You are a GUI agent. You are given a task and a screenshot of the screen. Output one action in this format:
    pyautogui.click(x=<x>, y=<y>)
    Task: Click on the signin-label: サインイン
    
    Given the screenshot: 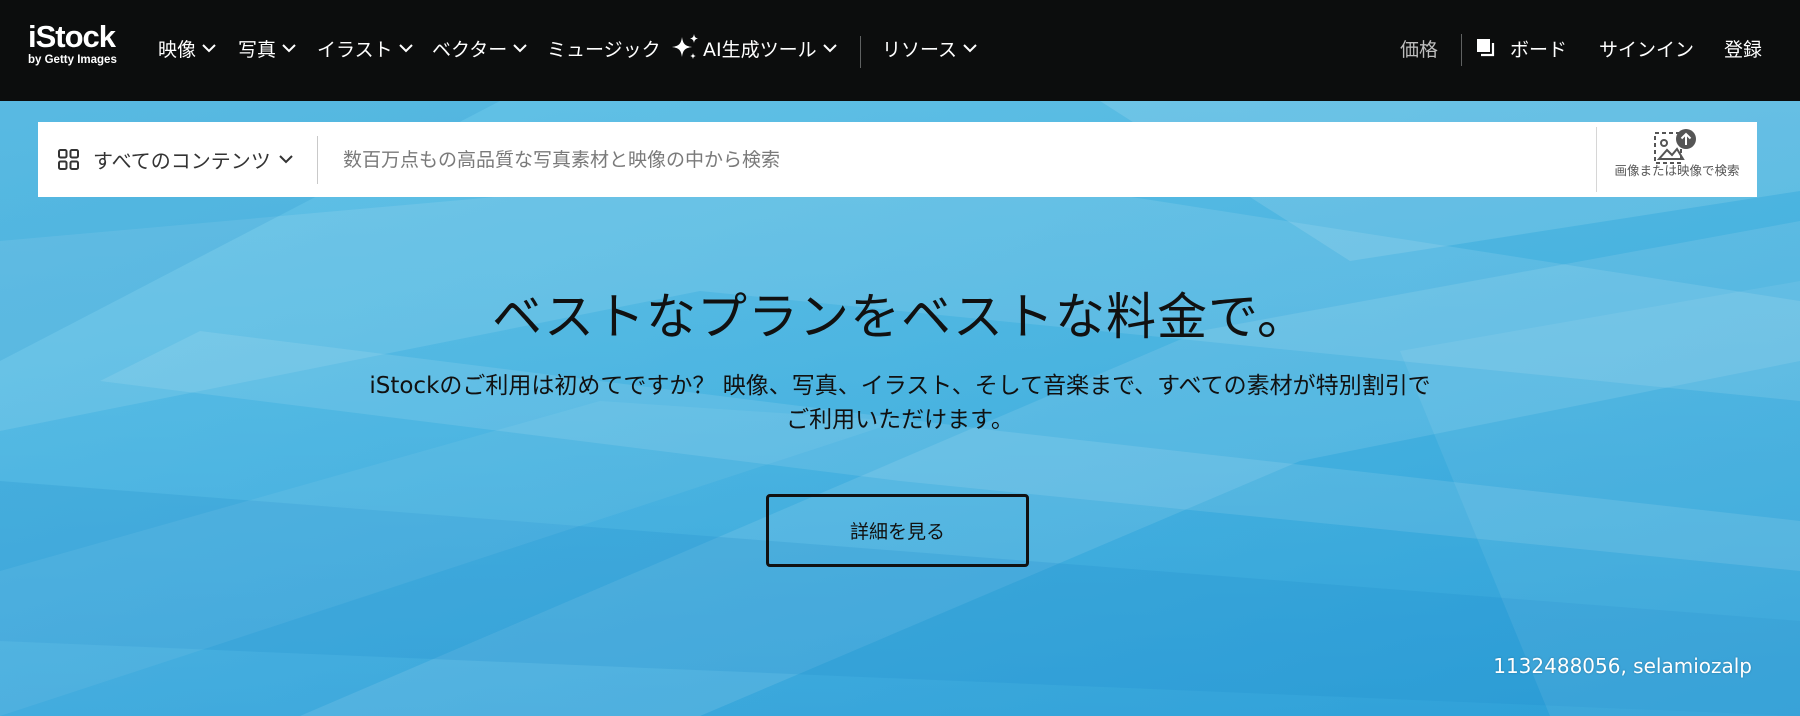 What is the action you would take?
    pyautogui.click(x=1647, y=49)
    